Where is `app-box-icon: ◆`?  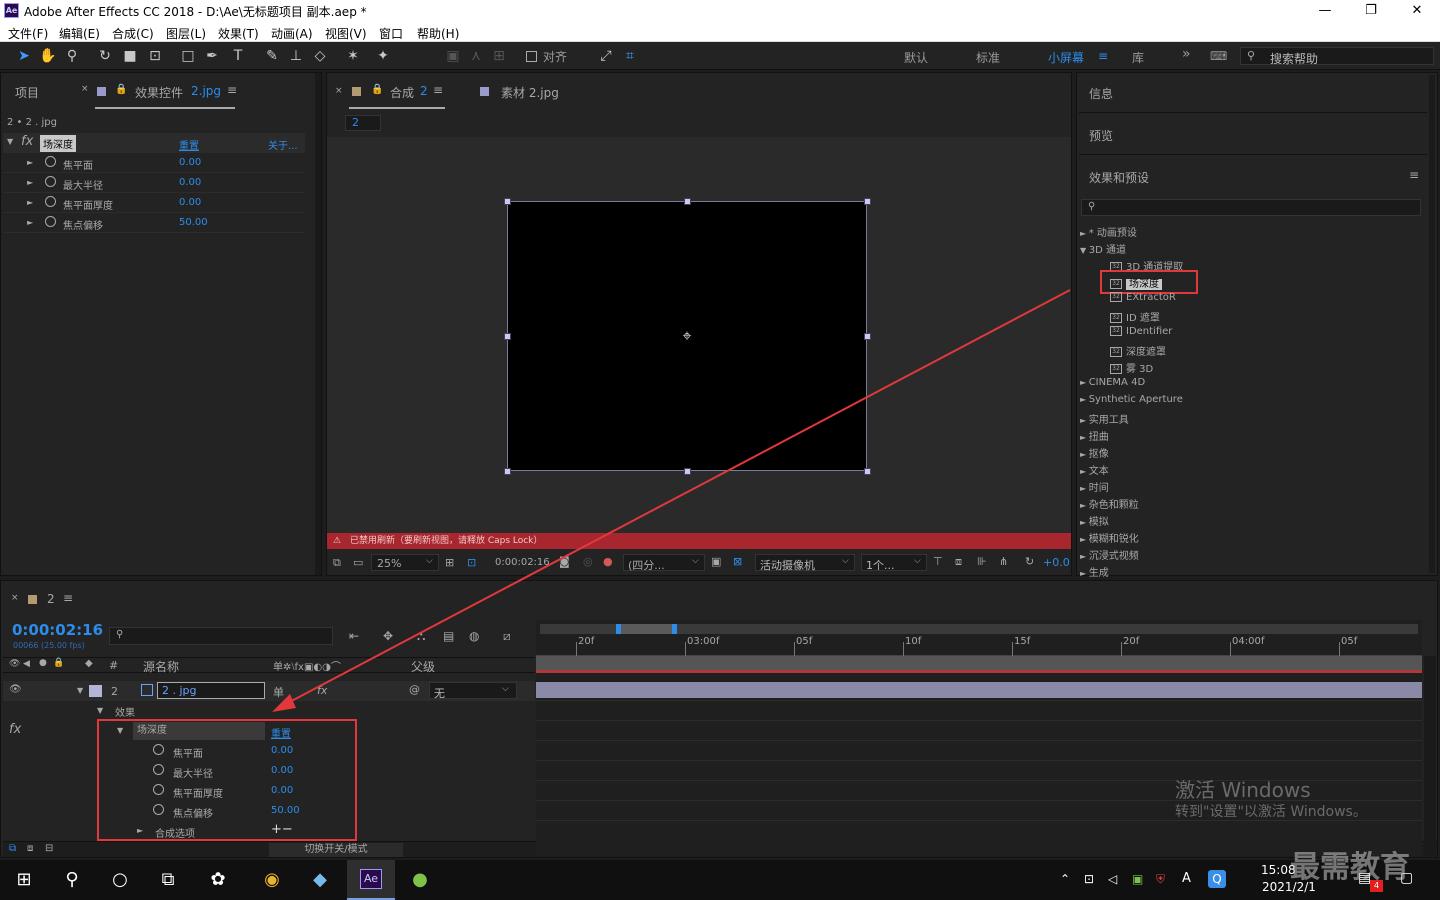 app-box-icon: ◆ is located at coordinates (320, 880).